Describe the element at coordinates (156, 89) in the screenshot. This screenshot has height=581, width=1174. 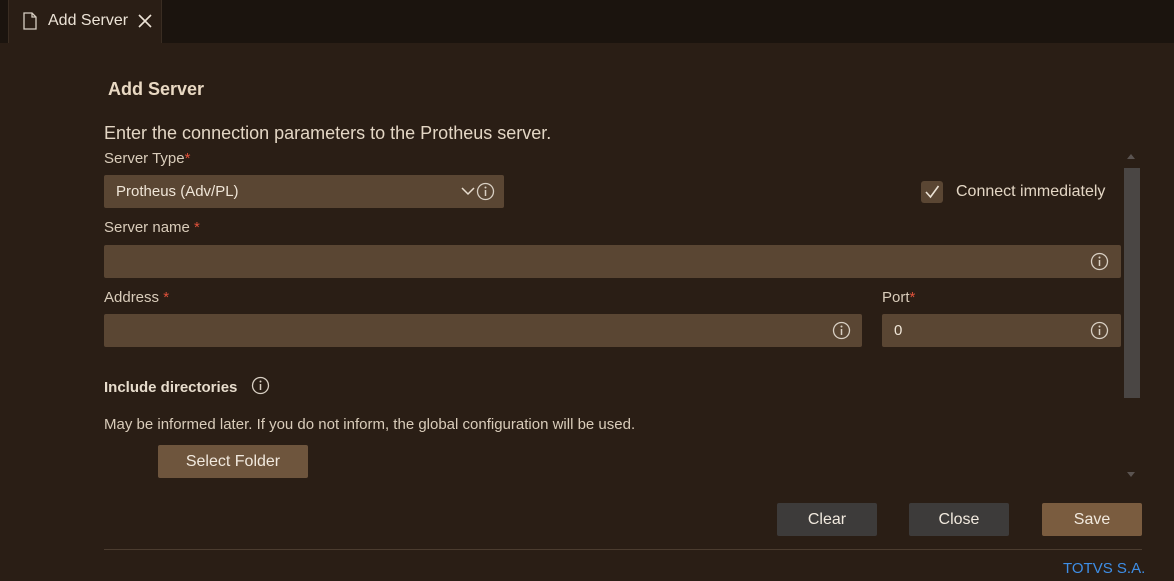
I see `page-title: Add Server` at that location.